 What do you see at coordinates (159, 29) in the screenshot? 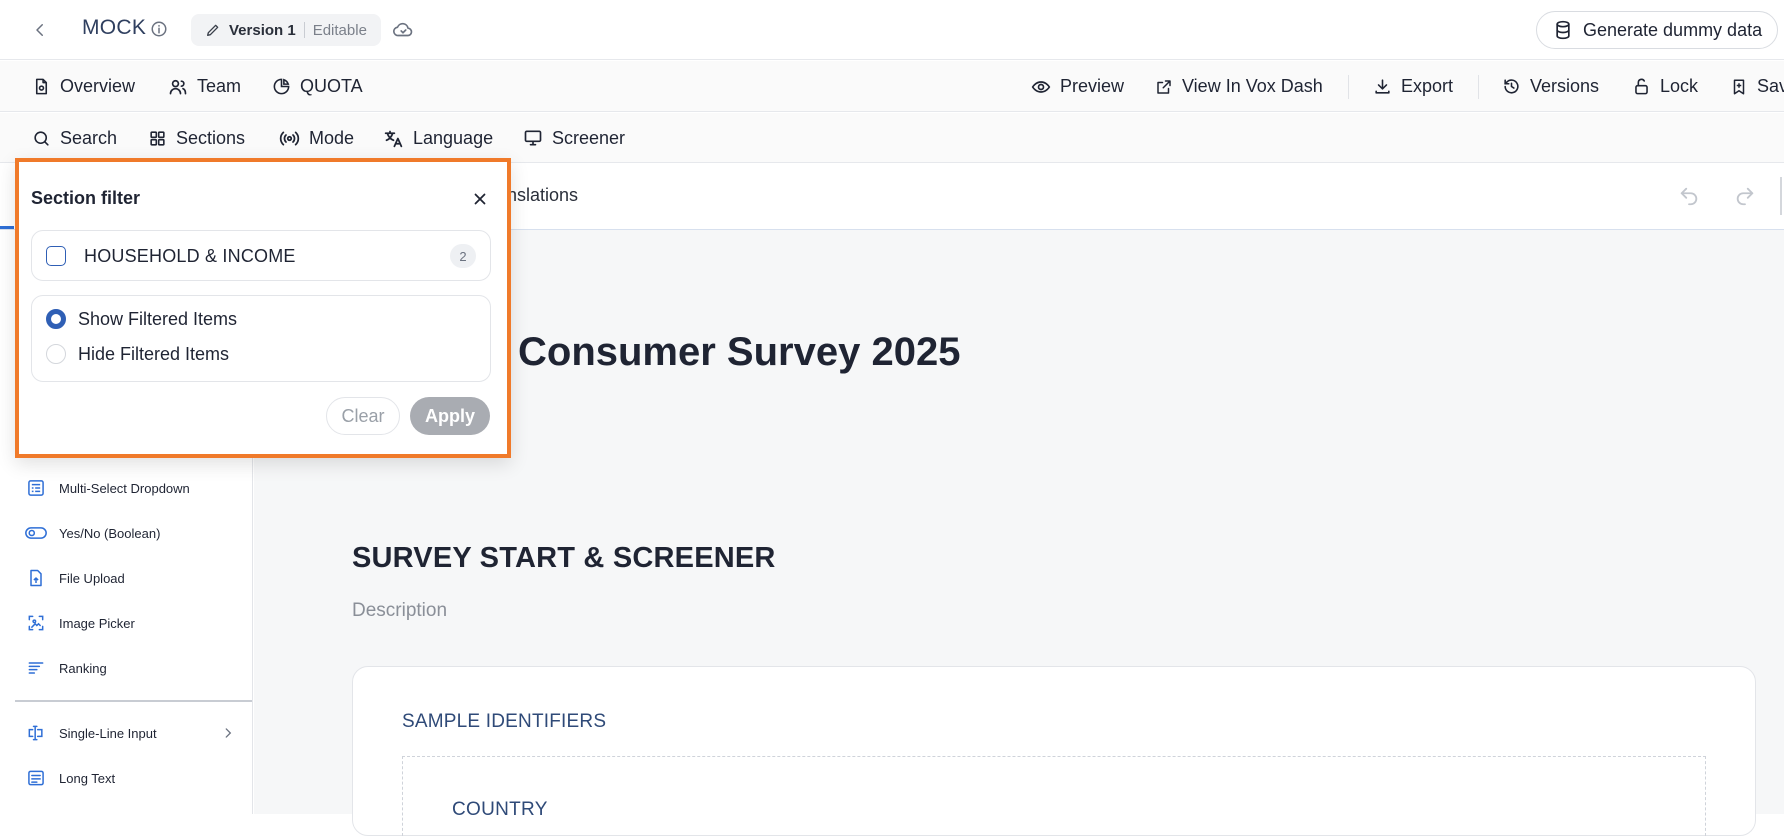
I see `info-icon` at bounding box center [159, 29].